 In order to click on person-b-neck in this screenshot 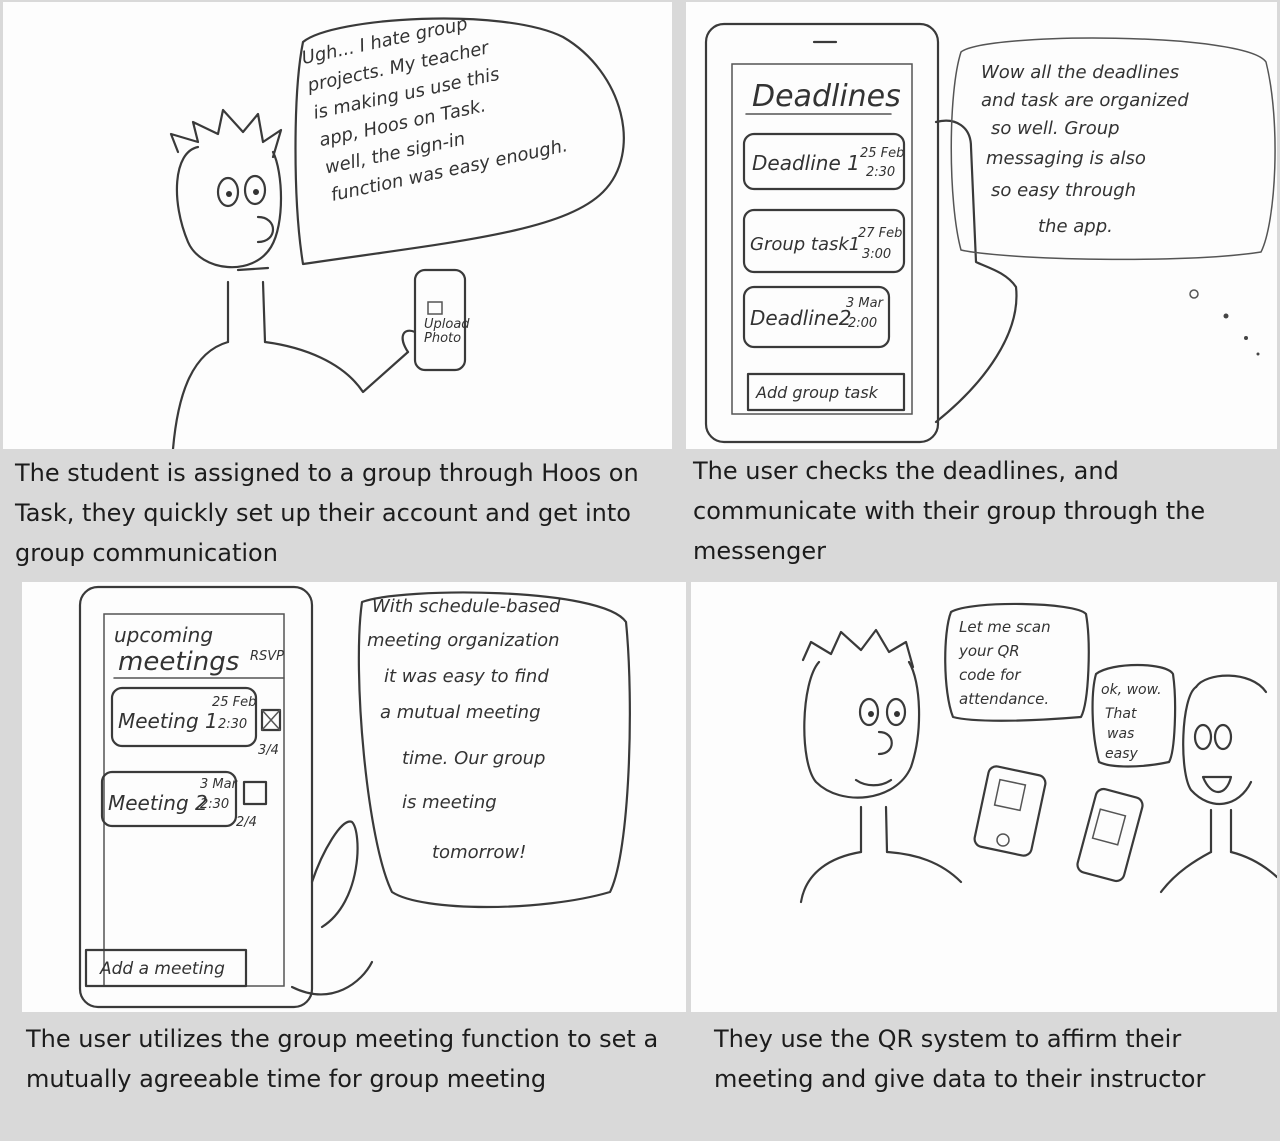, I will do `click(1221, 831)`.